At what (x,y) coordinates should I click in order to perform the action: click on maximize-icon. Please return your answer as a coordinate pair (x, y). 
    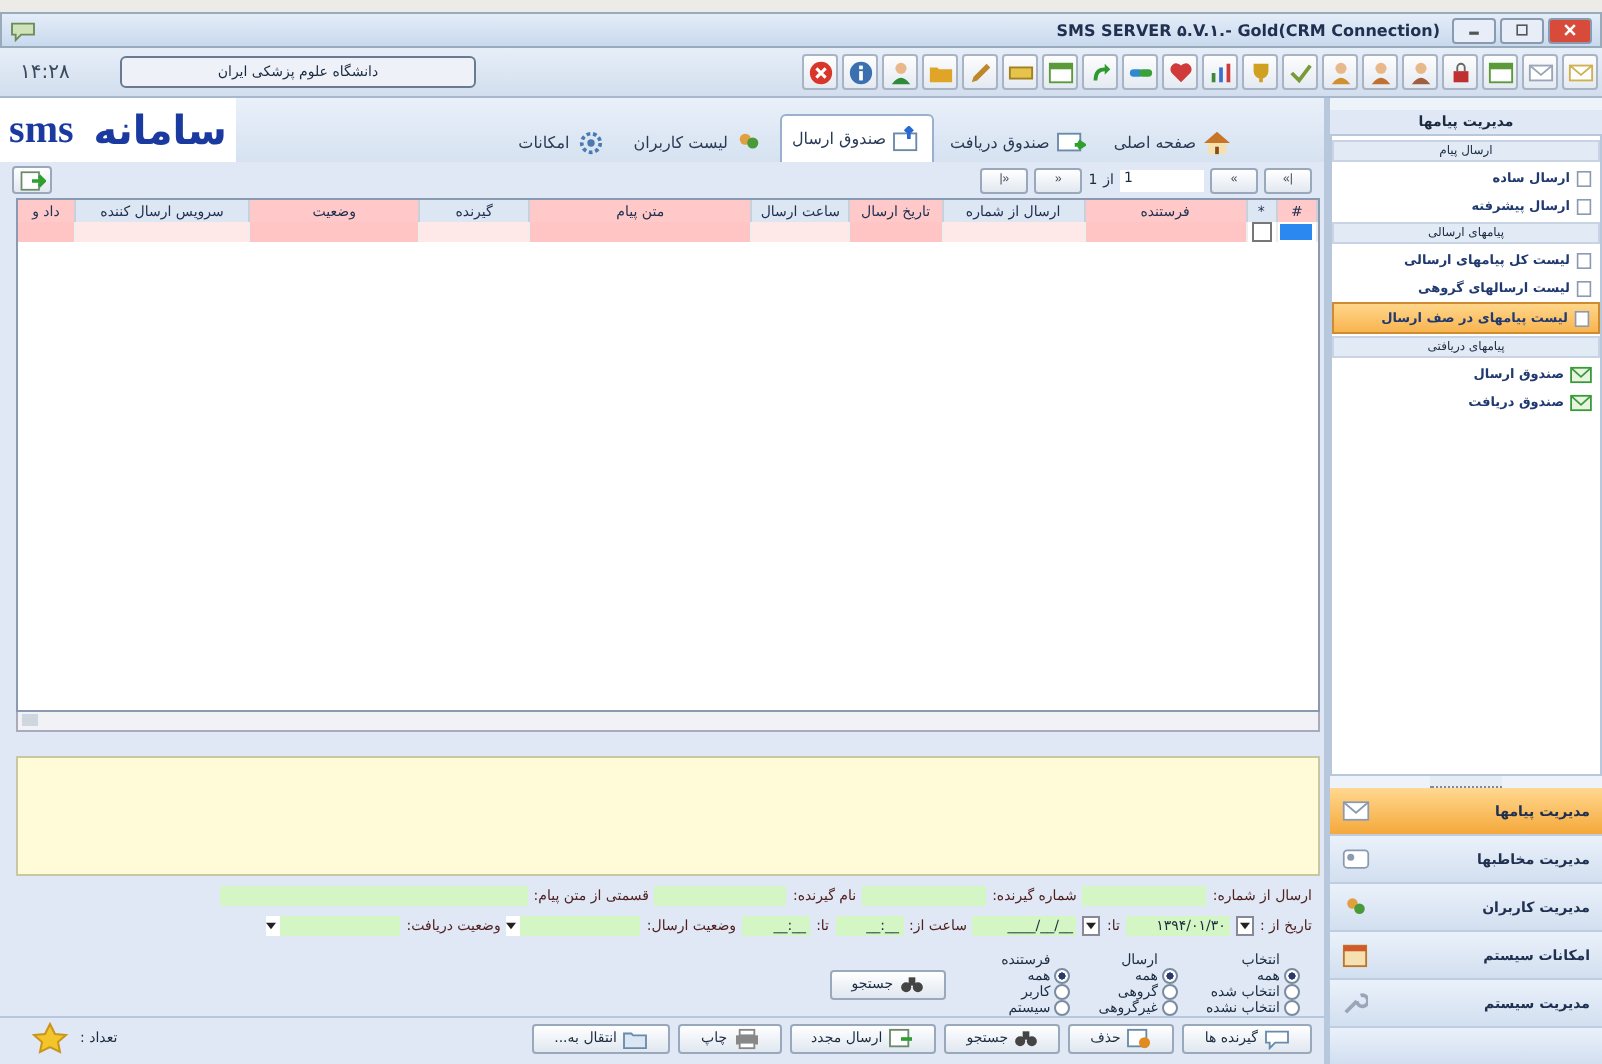
    Looking at the image, I should click on (1522, 30).